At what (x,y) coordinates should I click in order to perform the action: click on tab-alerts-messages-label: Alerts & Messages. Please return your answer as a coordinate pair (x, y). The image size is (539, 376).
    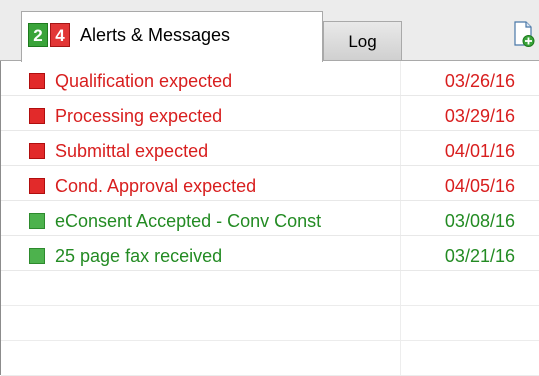
    Looking at the image, I should click on (155, 35).